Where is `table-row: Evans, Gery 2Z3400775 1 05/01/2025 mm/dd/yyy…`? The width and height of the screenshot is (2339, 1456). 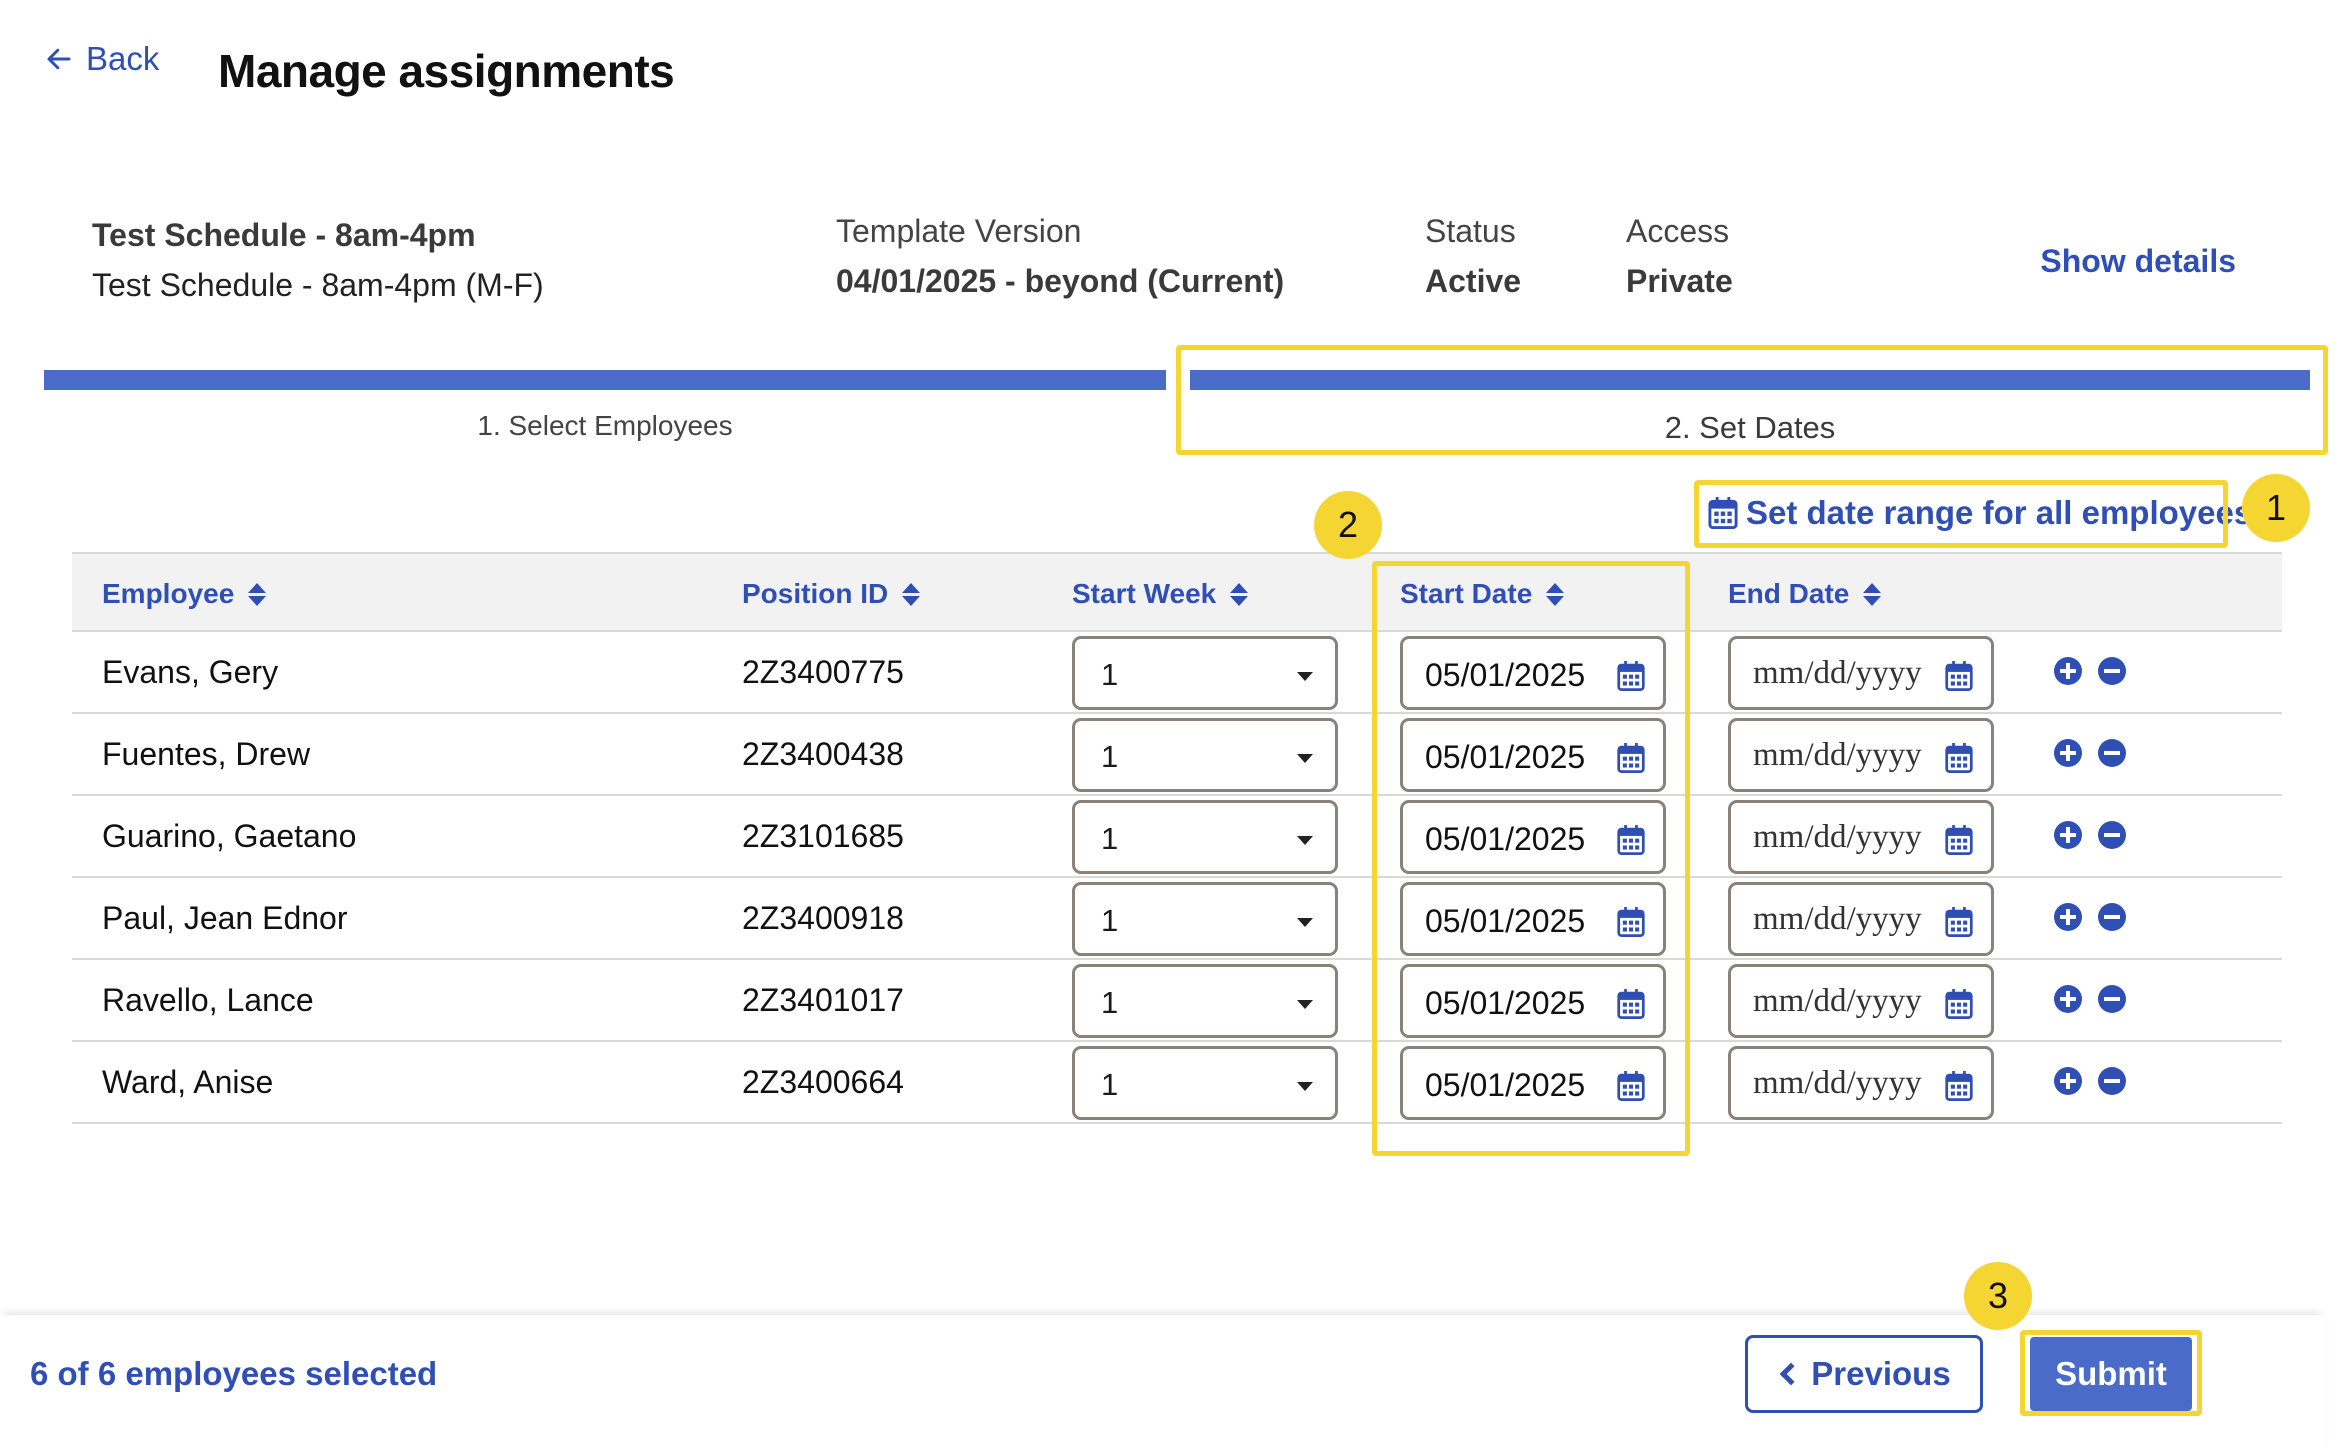
table-row: Evans, Gery 2Z3400775 1 05/01/2025 mm/dd/yyy… is located at coordinates (1177, 673).